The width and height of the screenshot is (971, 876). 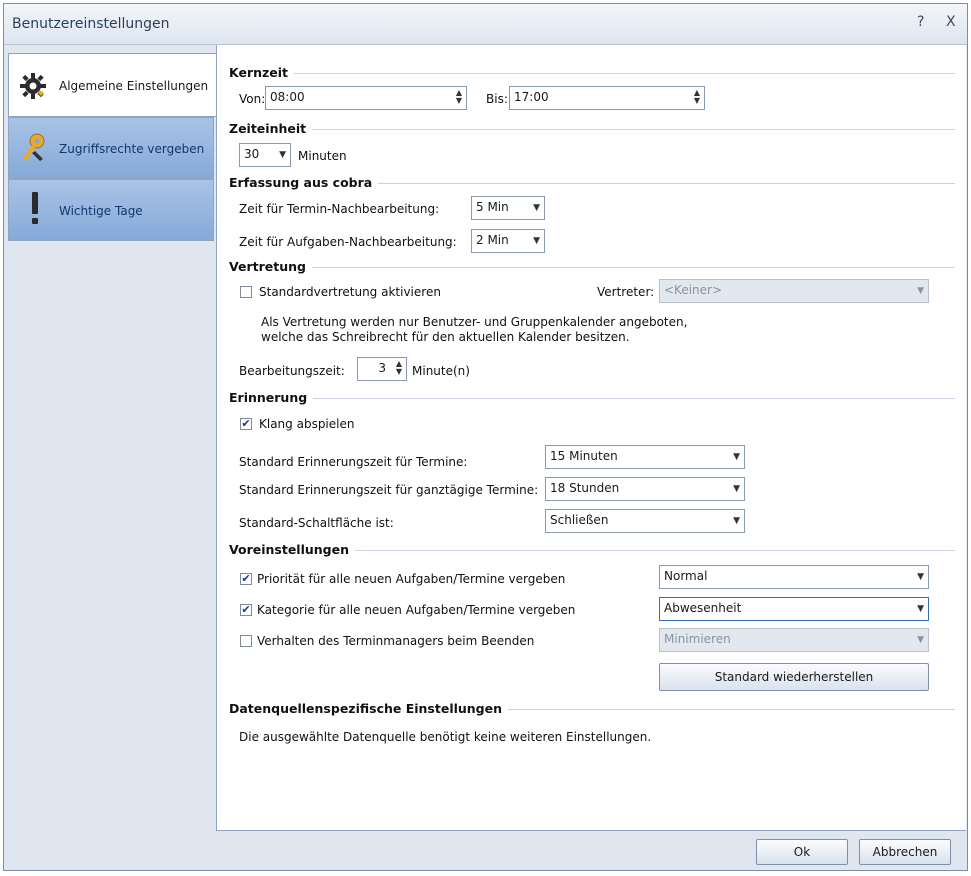 What do you see at coordinates (292, 371) in the screenshot?
I see `bearbeitungszeit-label: Bearbeitungszeit:` at bounding box center [292, 371].